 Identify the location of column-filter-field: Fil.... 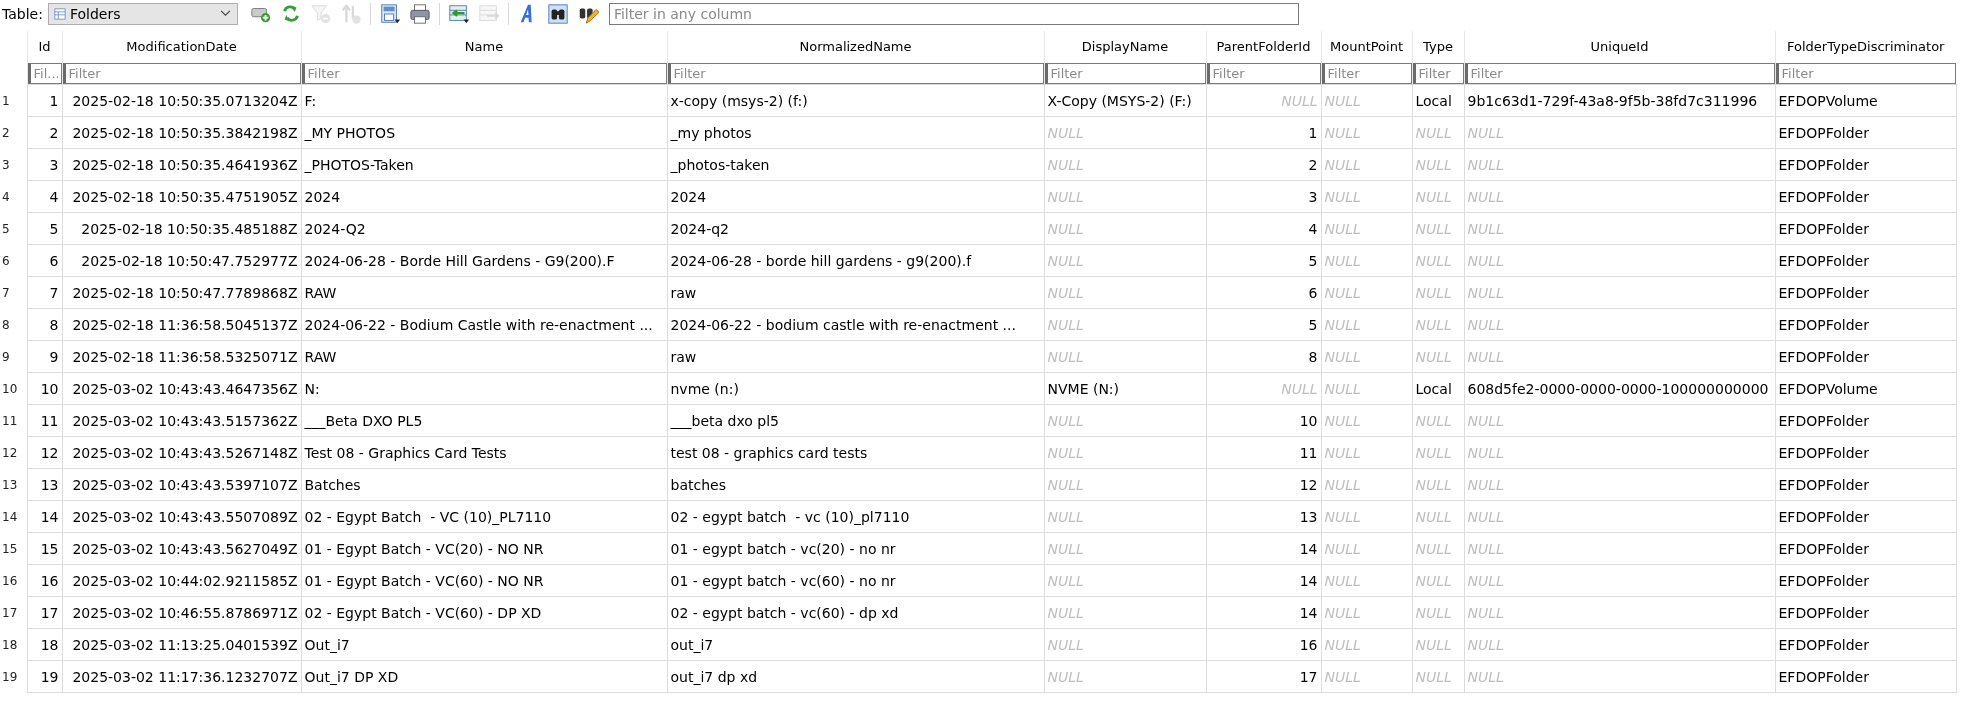
(44, 73).